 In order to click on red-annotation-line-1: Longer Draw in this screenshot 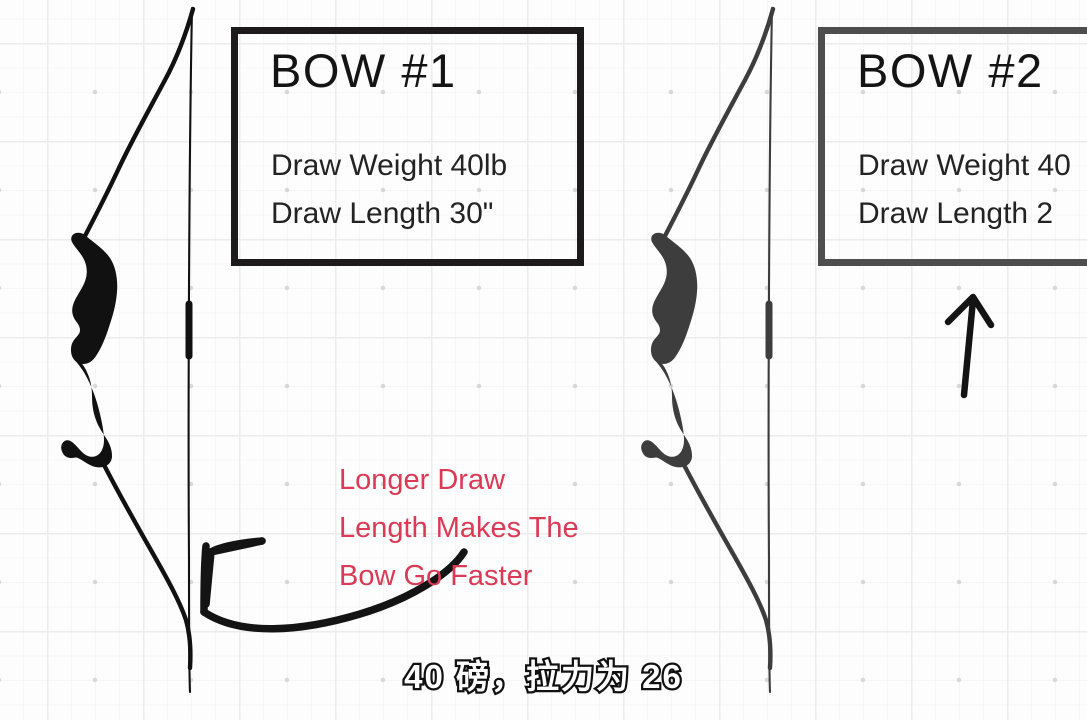, I will do `click(422, 480)`.